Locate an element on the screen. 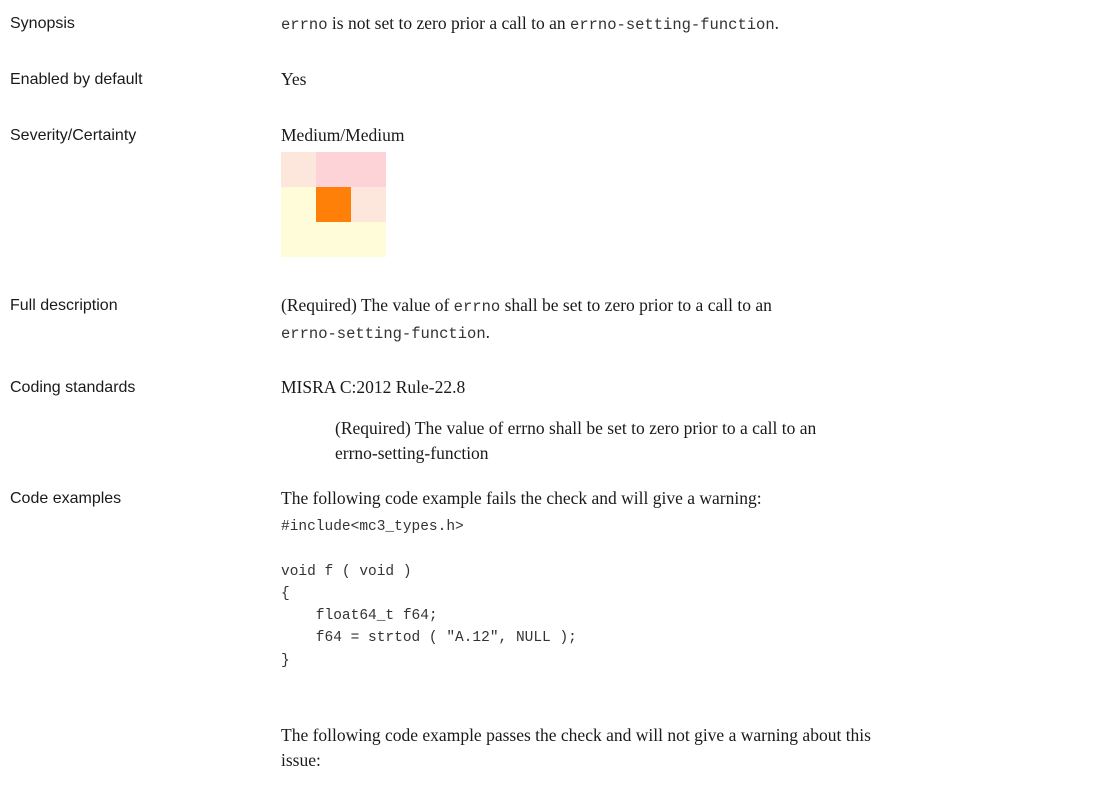 The image size is (1103, 808). synopsis-code-function: errno-setting-function is located at coordinates (672, 25).